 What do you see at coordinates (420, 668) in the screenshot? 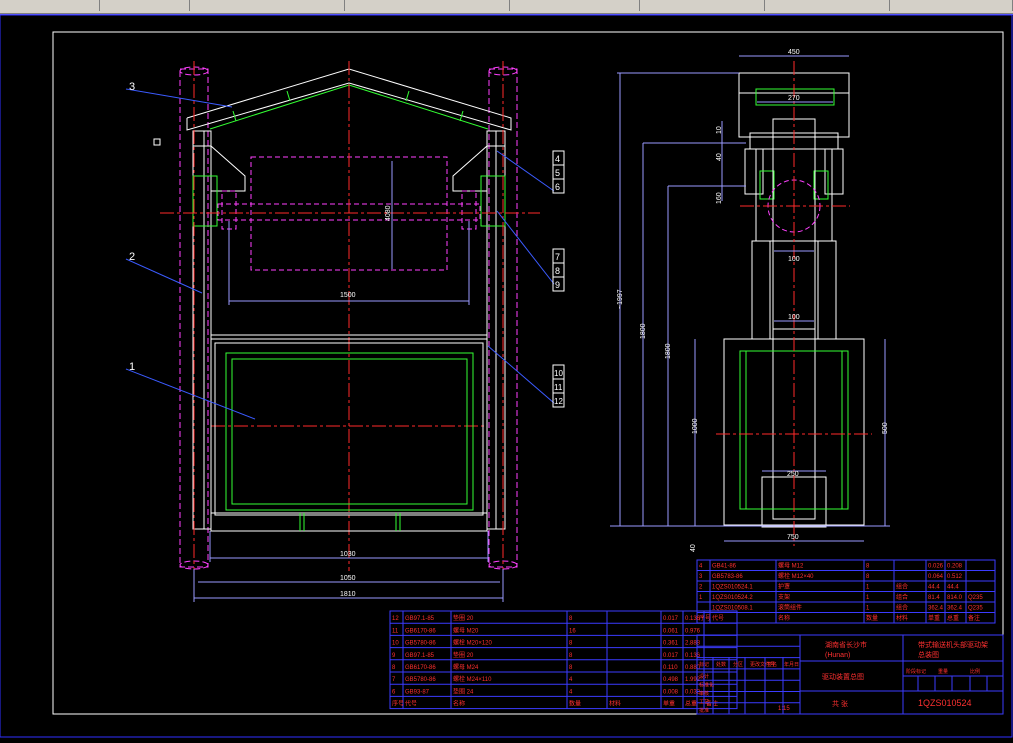
I see `bom-cell: GB6170-86` at bounding box center [420, 668].